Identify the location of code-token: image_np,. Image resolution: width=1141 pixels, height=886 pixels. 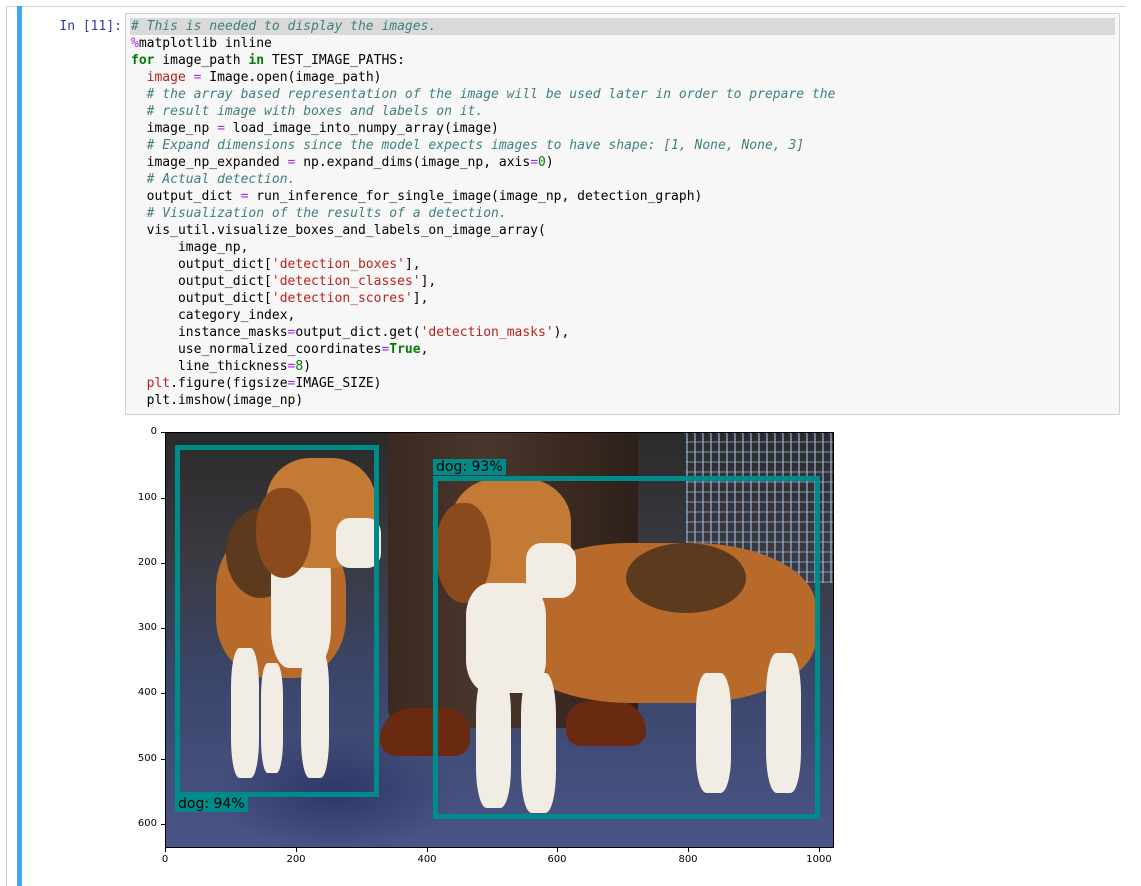
(190, 247).